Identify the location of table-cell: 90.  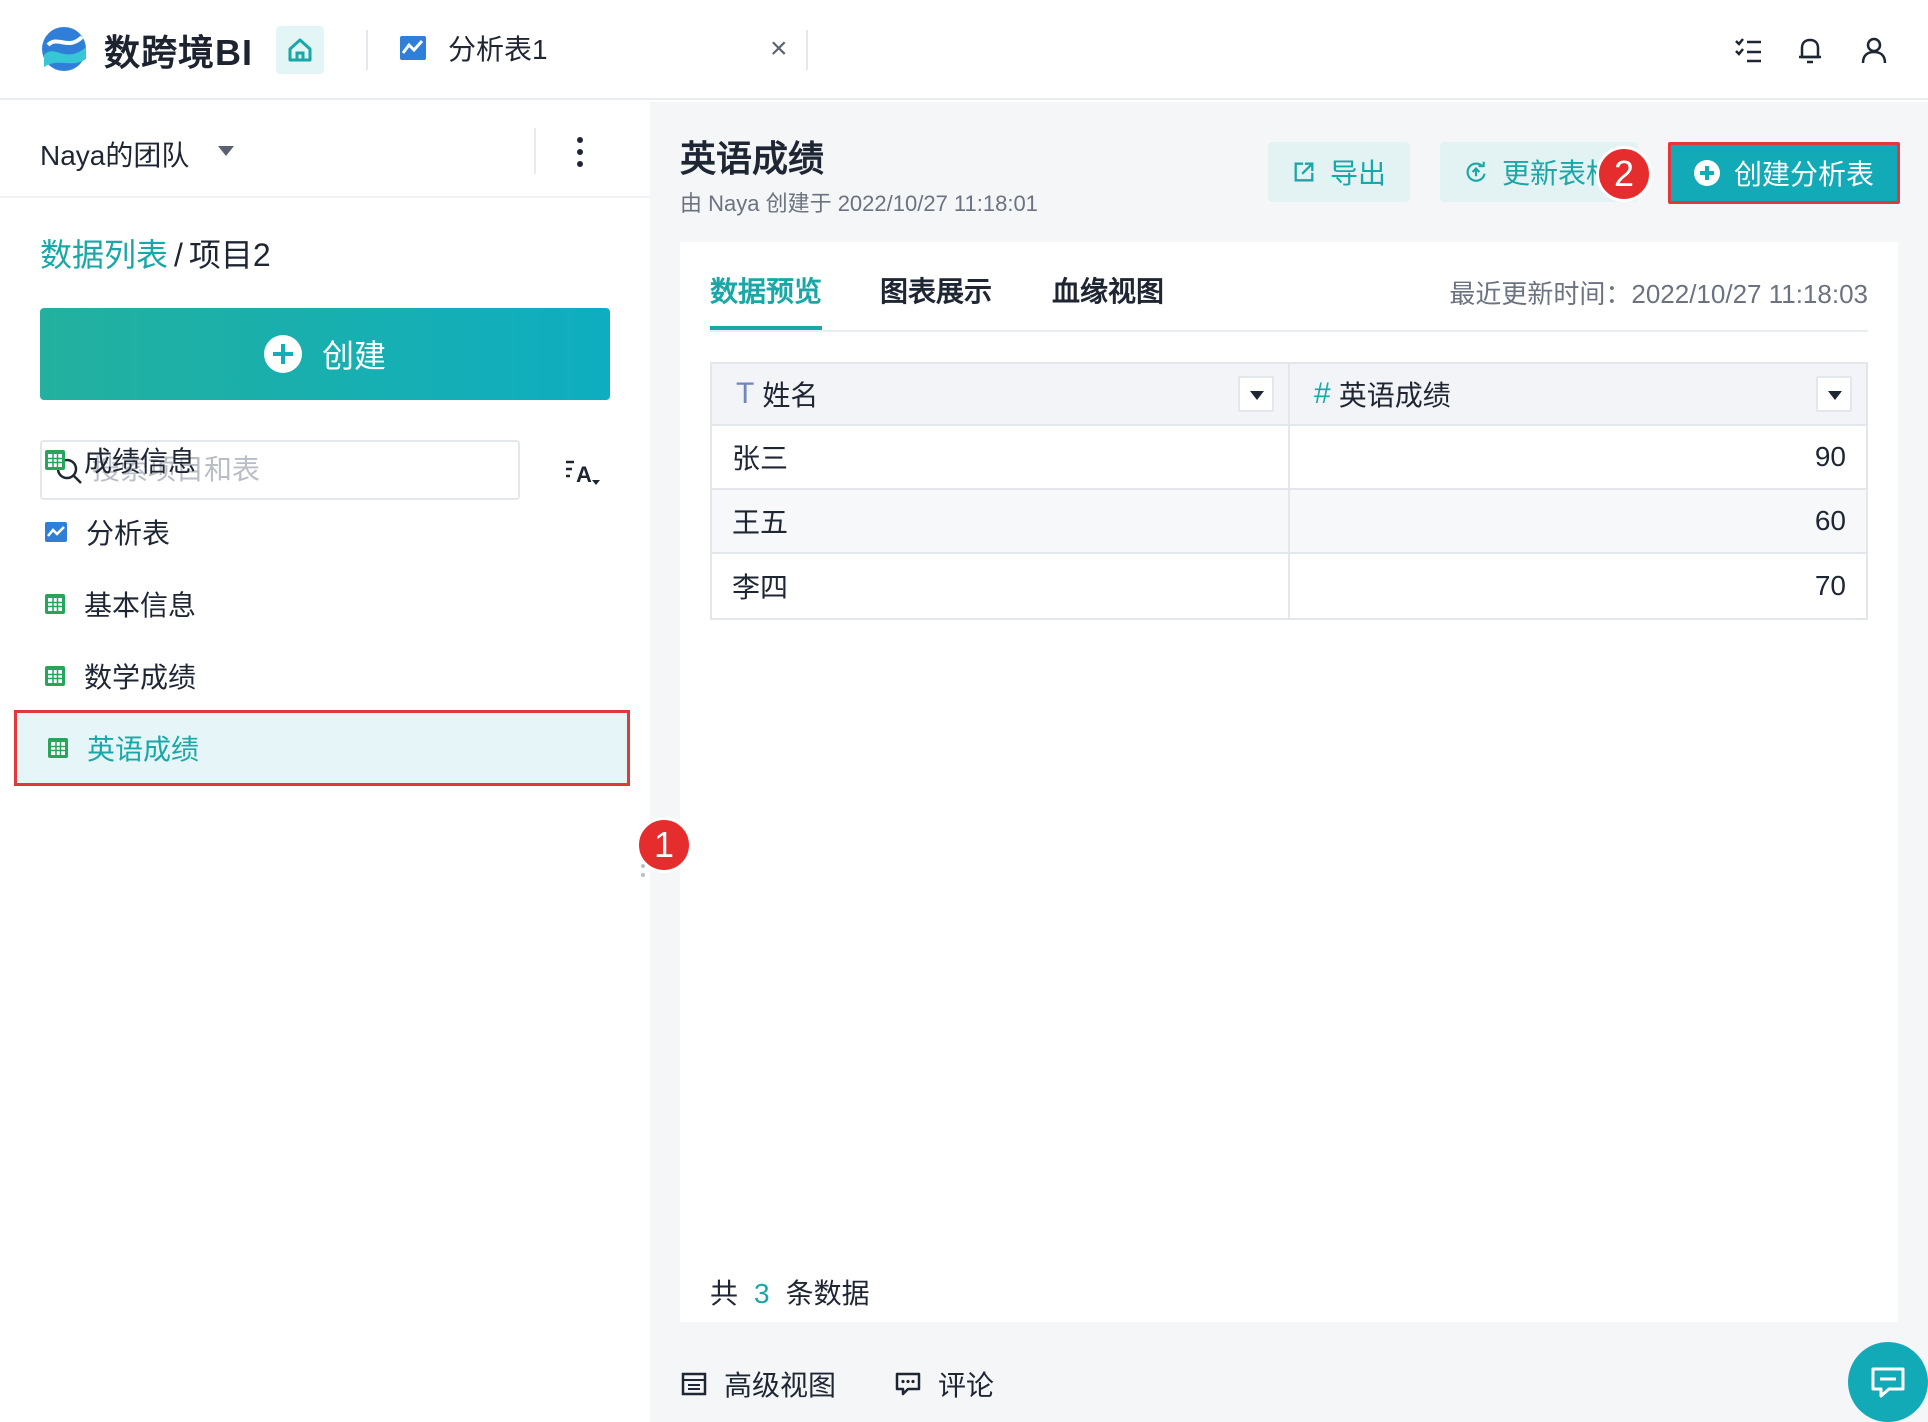
(1577, 457).